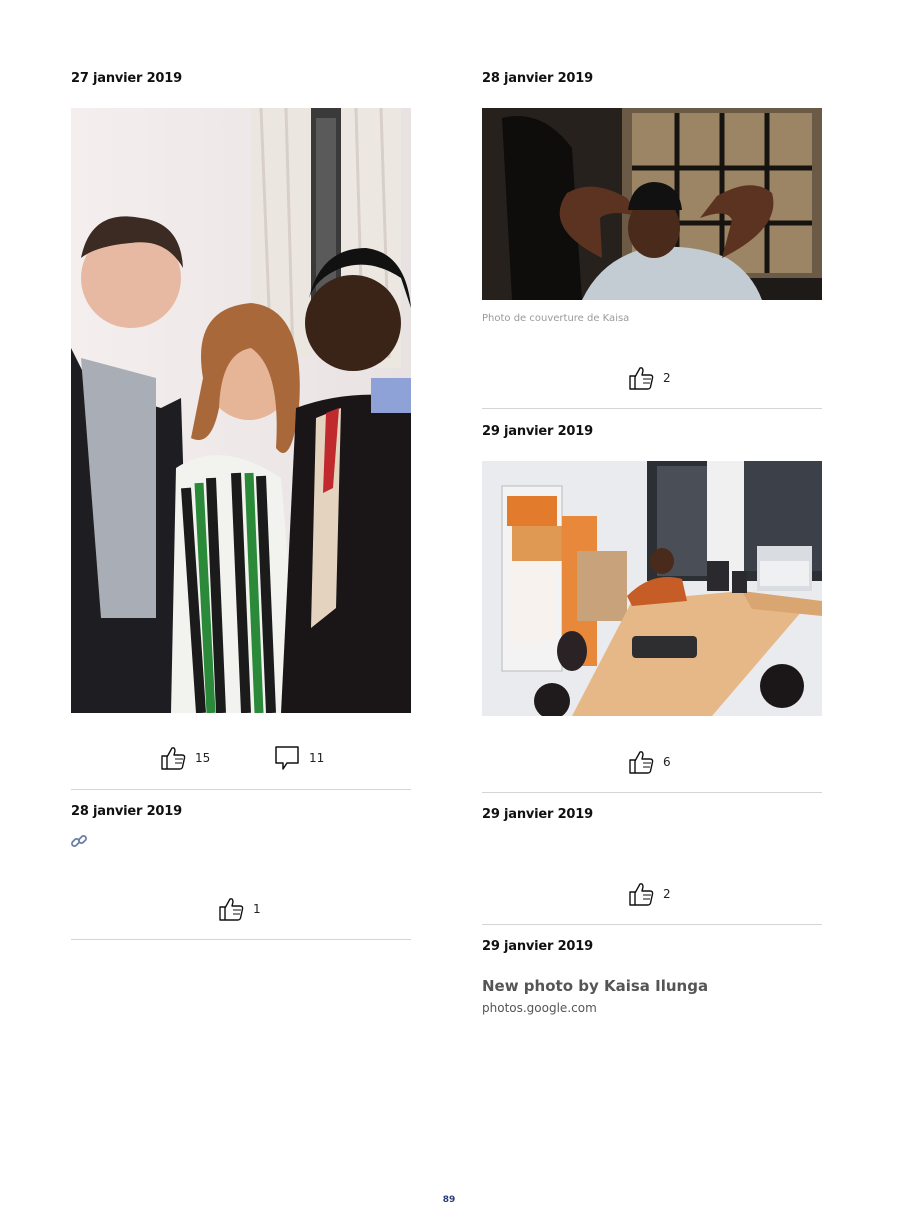 The width and height of the screenshot is (898, 1228). I want to click on like-reaction: 1, so click(239, 909).